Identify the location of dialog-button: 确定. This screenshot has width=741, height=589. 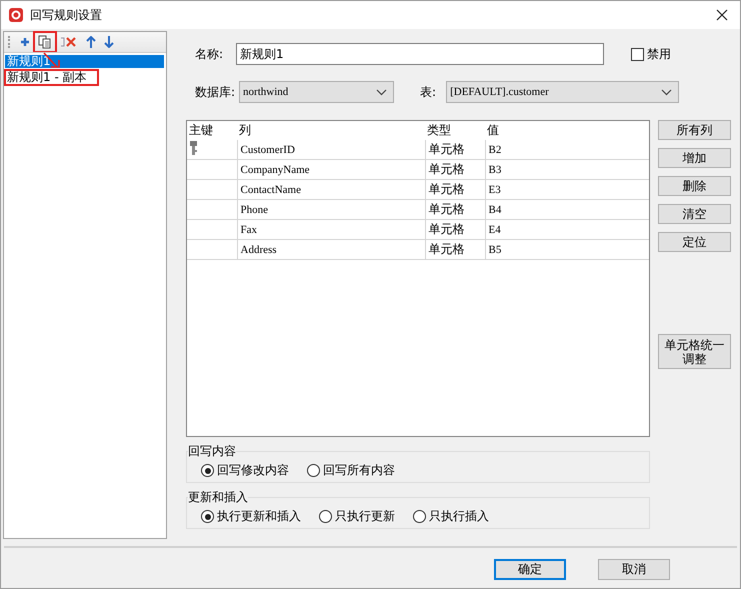
(530, 569).